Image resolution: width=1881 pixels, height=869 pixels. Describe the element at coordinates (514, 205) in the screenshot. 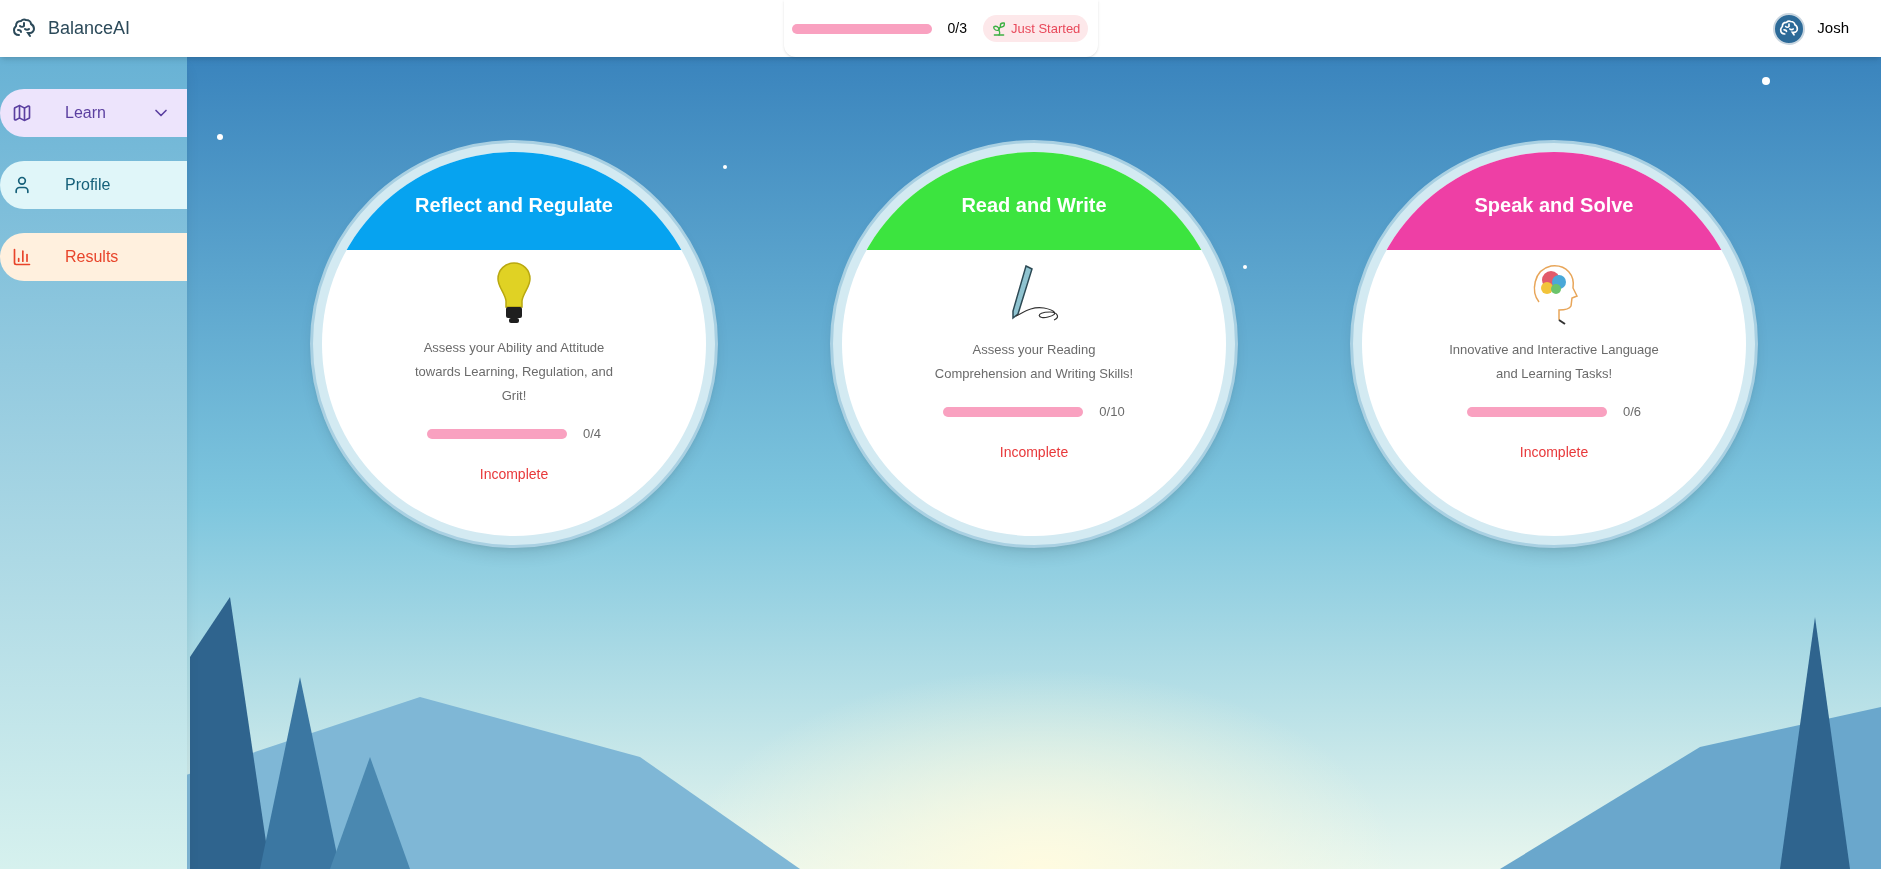

I see `module-title: Reflect and Regulate` at that location.